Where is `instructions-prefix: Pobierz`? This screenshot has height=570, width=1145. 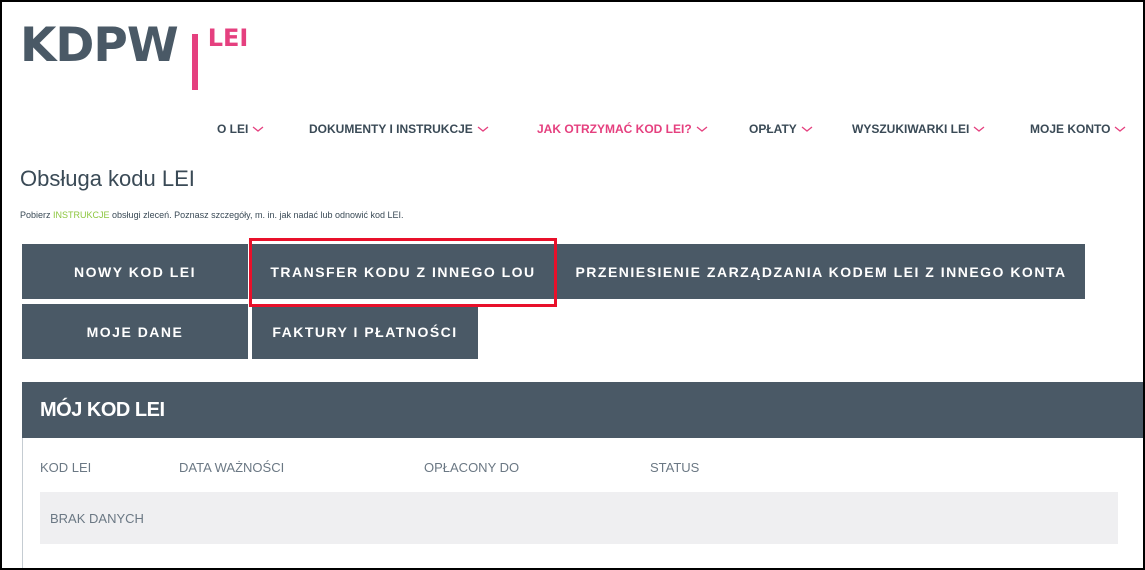
instructions-prefix: Pobierz is located at coordinates (37, 215).